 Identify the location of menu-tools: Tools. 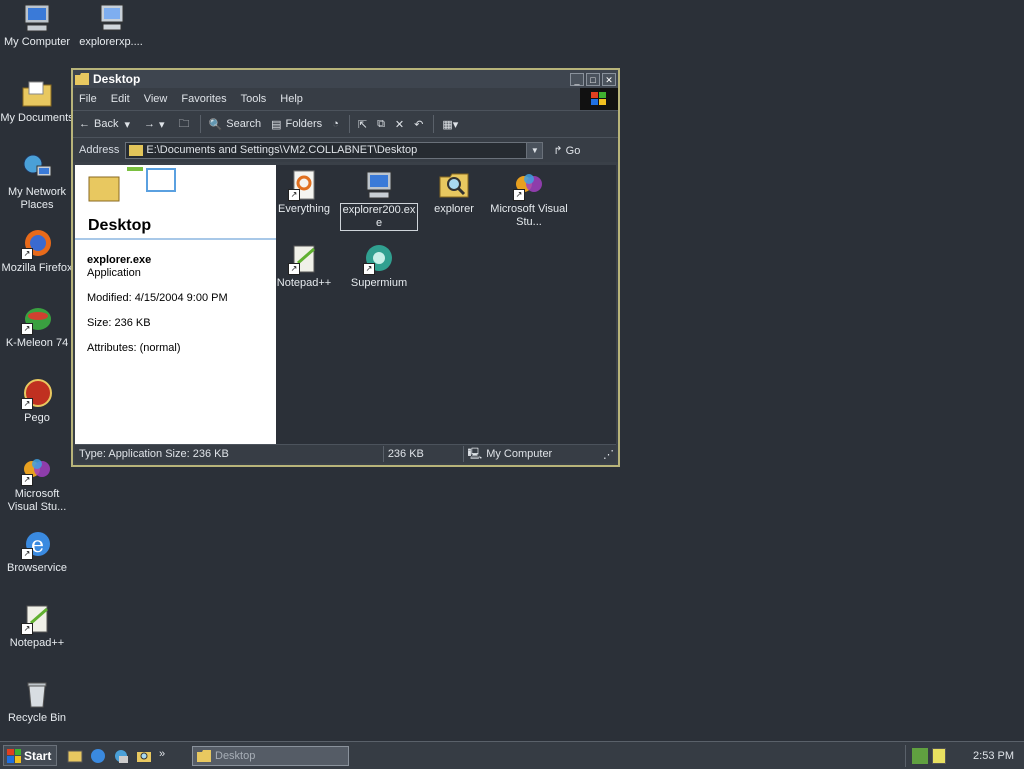
(254, 99).